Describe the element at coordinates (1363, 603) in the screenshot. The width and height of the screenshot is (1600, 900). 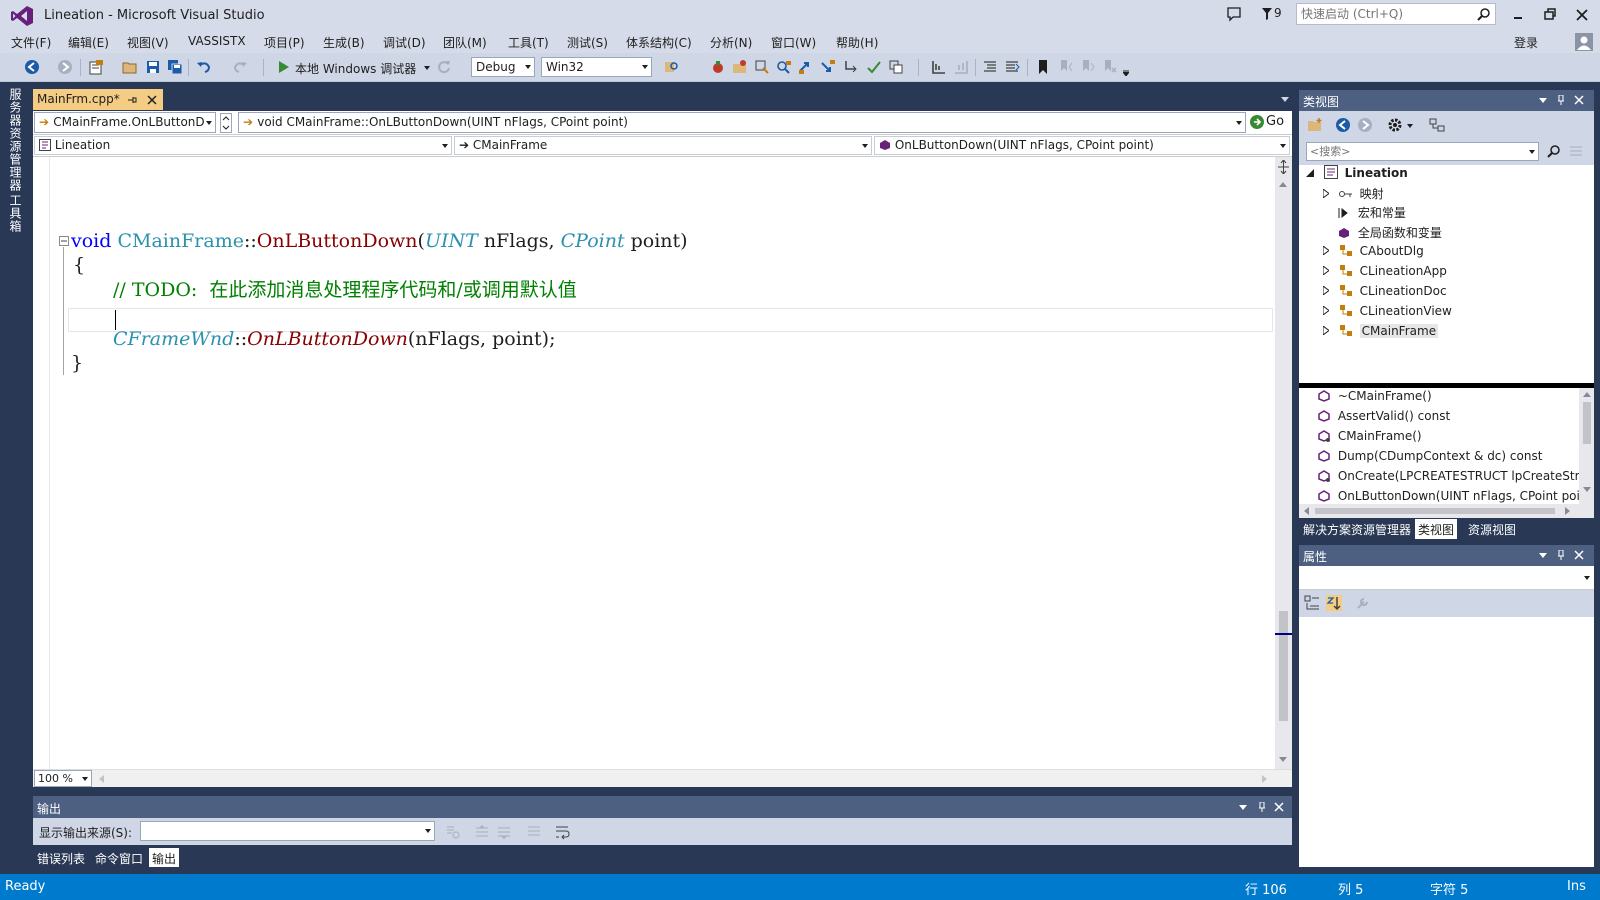
I see `property-pages-icon` at that location.